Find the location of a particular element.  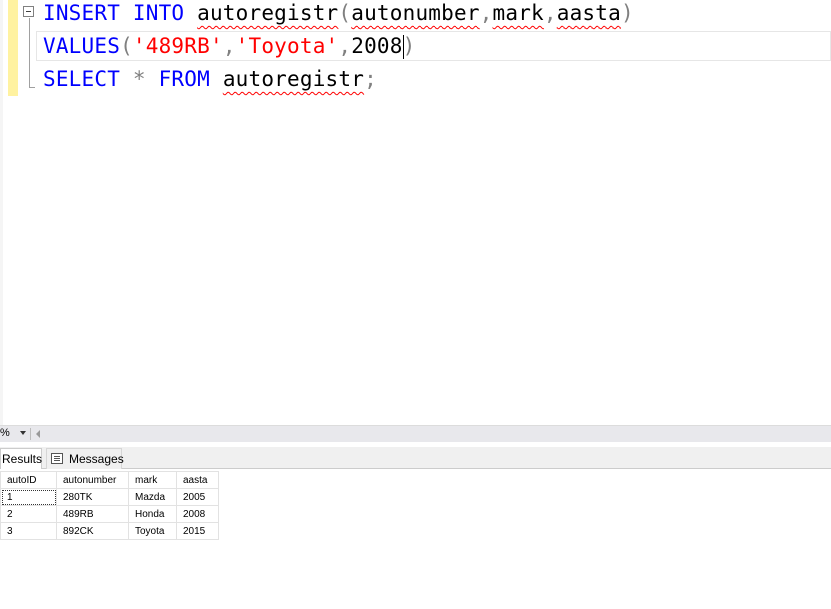

keyword-select: SELECT is located at coordinates (82, 79).